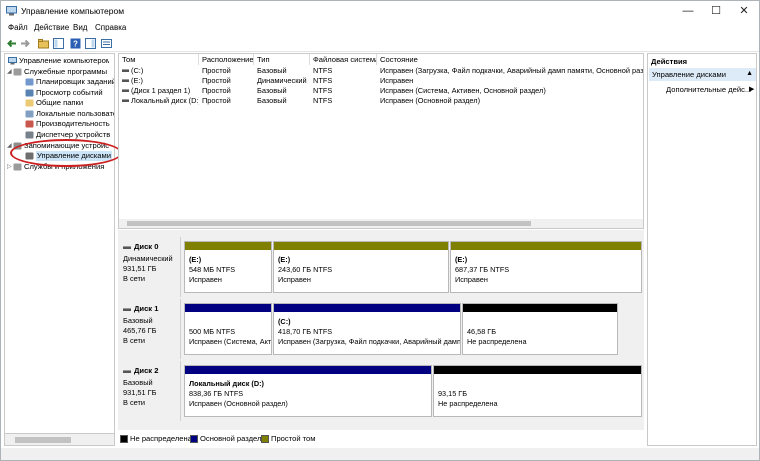  Describe the element at coordinates (75, 43) in the screenshot. I see `help-icon: ?` at that location.